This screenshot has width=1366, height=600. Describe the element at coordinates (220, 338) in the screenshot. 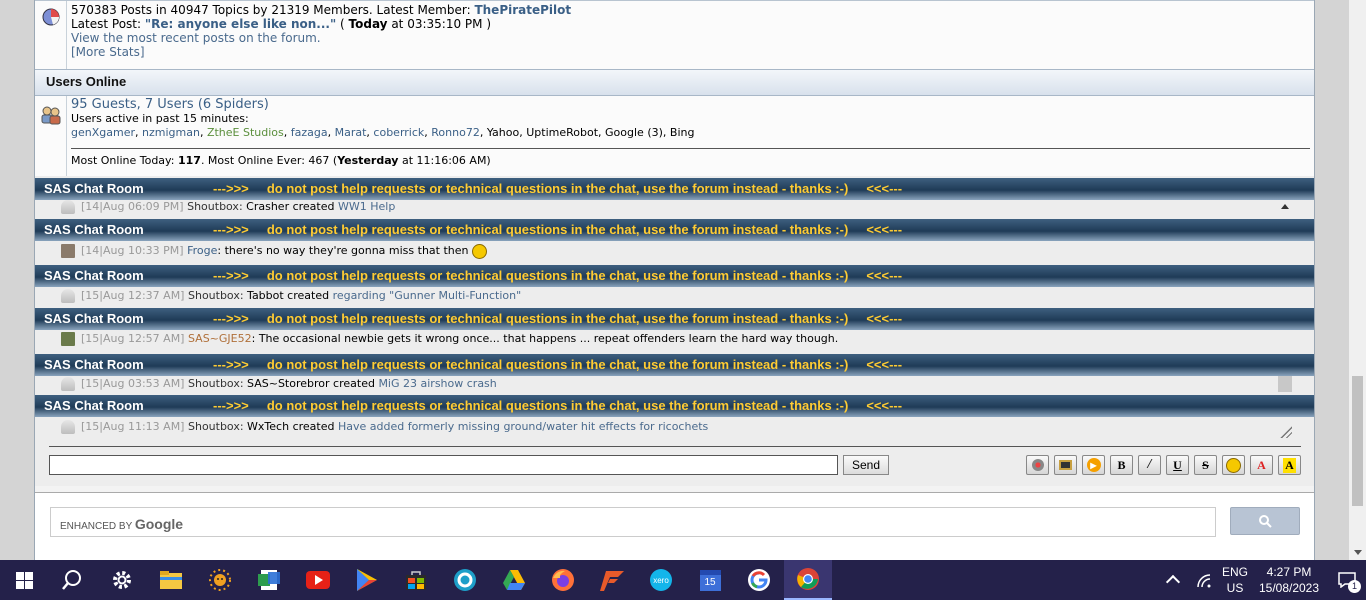

I see `chat-author: SAS~GJE52` at that location.